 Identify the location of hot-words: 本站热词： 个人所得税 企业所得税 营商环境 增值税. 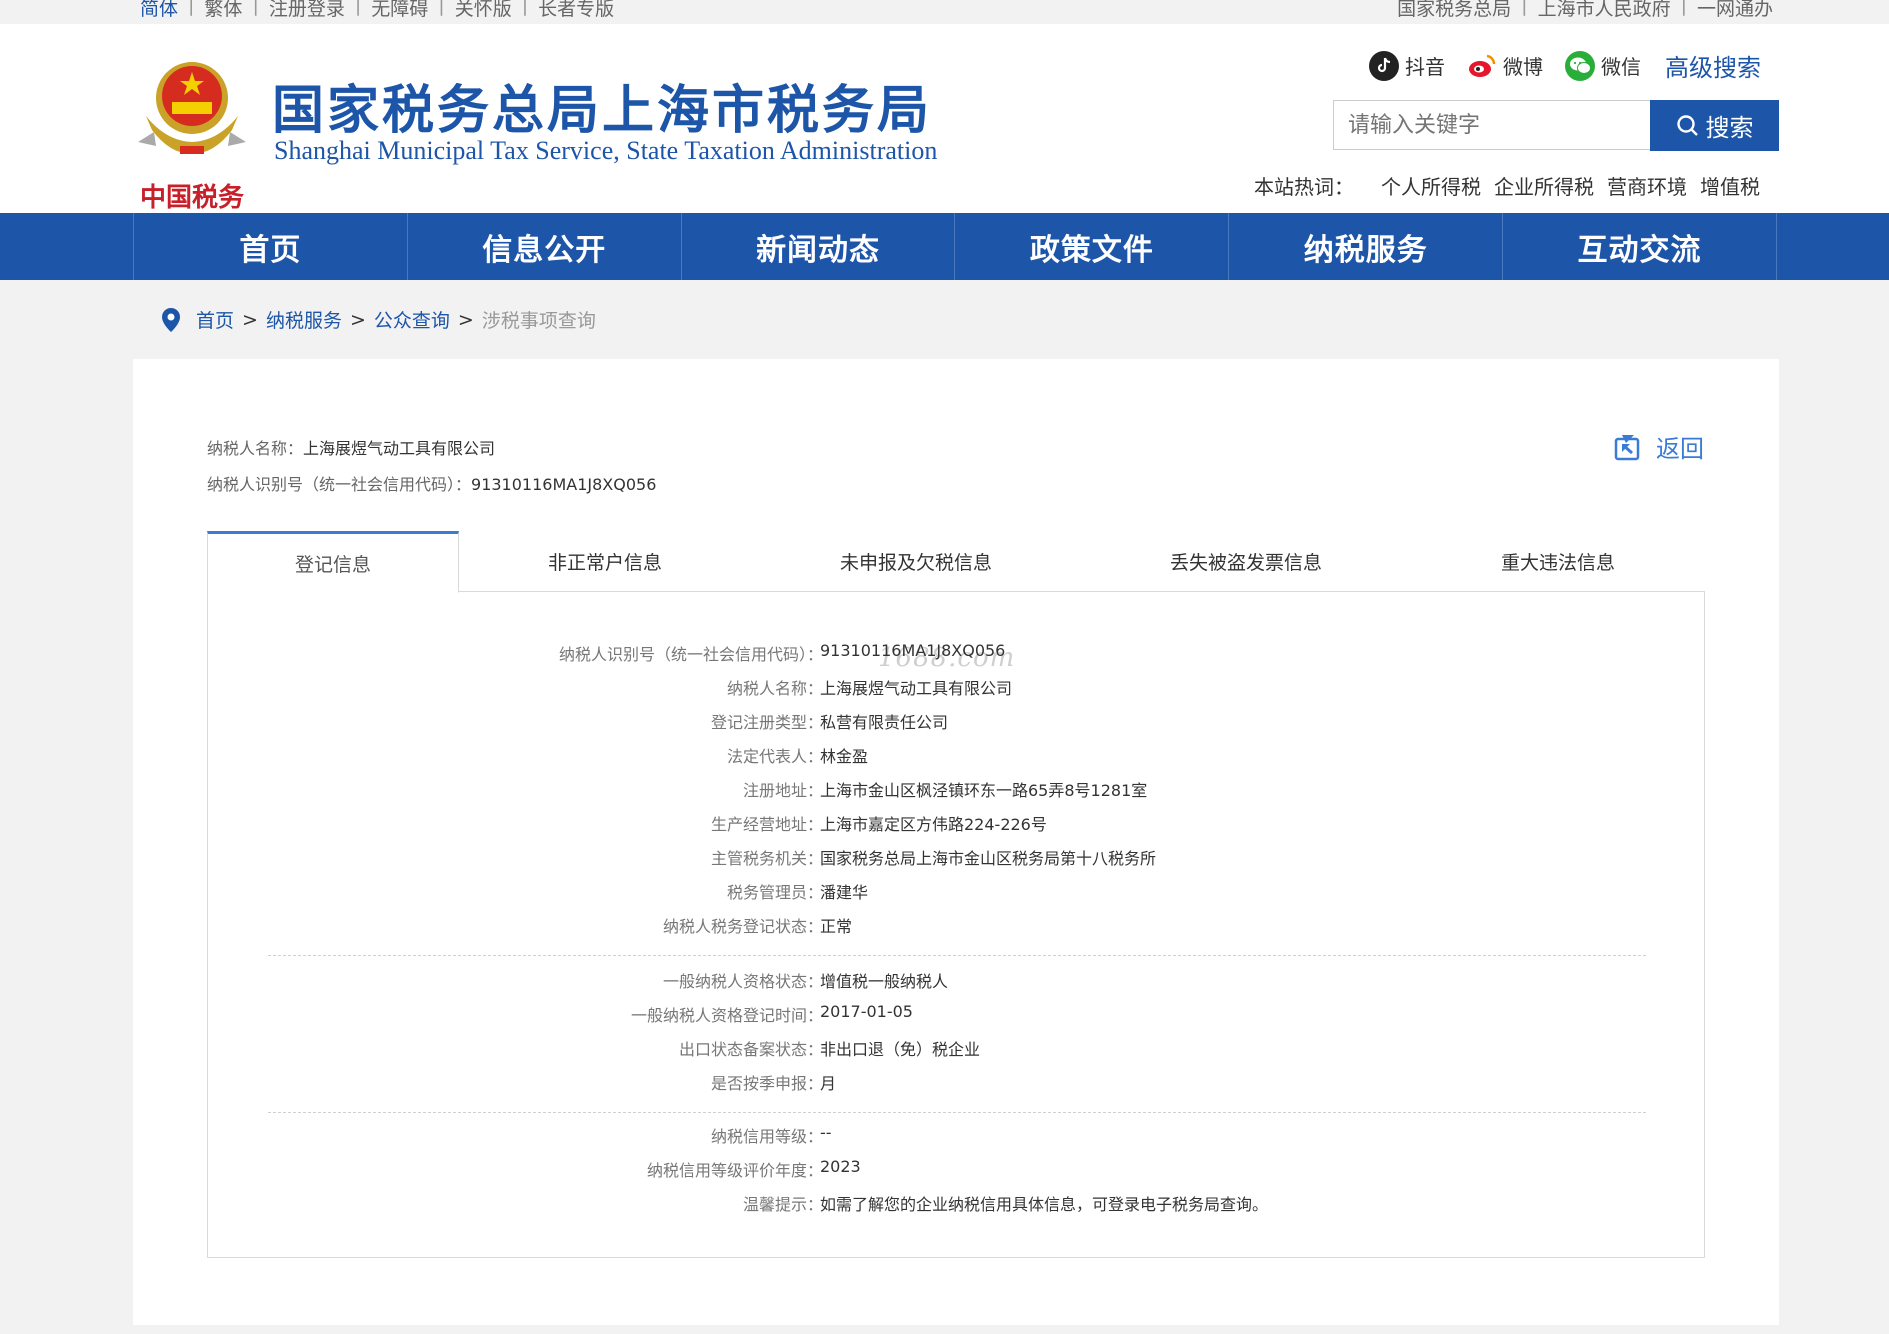
(1507, 185).